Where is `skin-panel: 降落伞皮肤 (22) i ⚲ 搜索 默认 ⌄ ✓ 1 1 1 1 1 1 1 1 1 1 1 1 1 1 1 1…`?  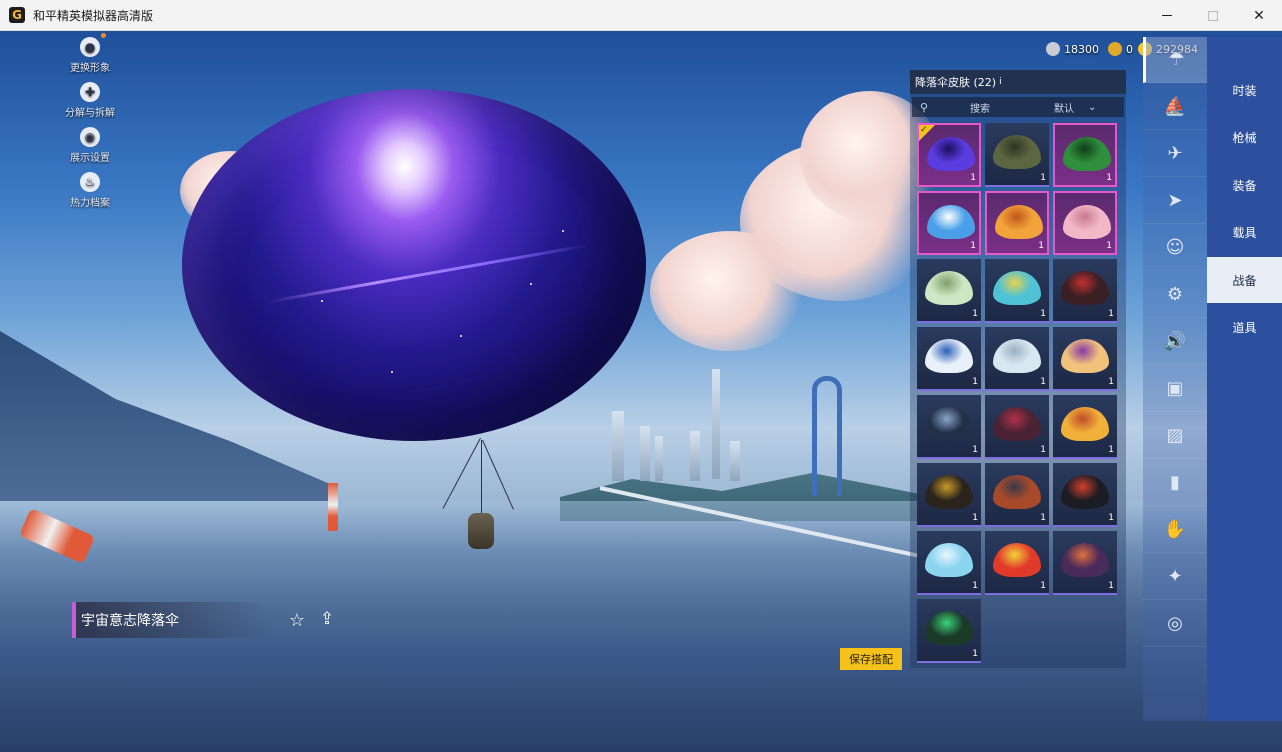 skin-panel: 降落伞皮肤 (22) i ⚲ 搜索 默认 ⌄ ✓ 1 1 1 1 1 1 1 1 1 1 1 1 1 1 1 1… is located at coordinates (1018, 369).